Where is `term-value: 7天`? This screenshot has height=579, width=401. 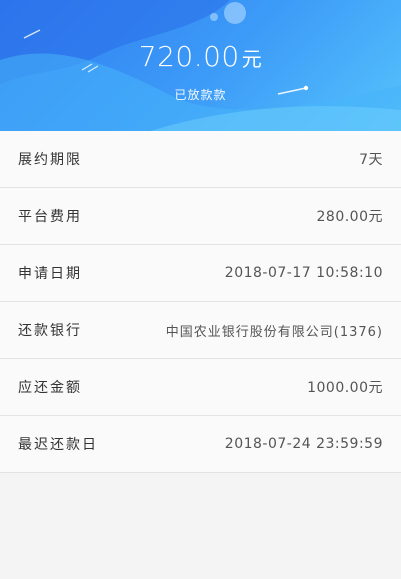
term-value: 7天 is located at coordinates (371, 160).